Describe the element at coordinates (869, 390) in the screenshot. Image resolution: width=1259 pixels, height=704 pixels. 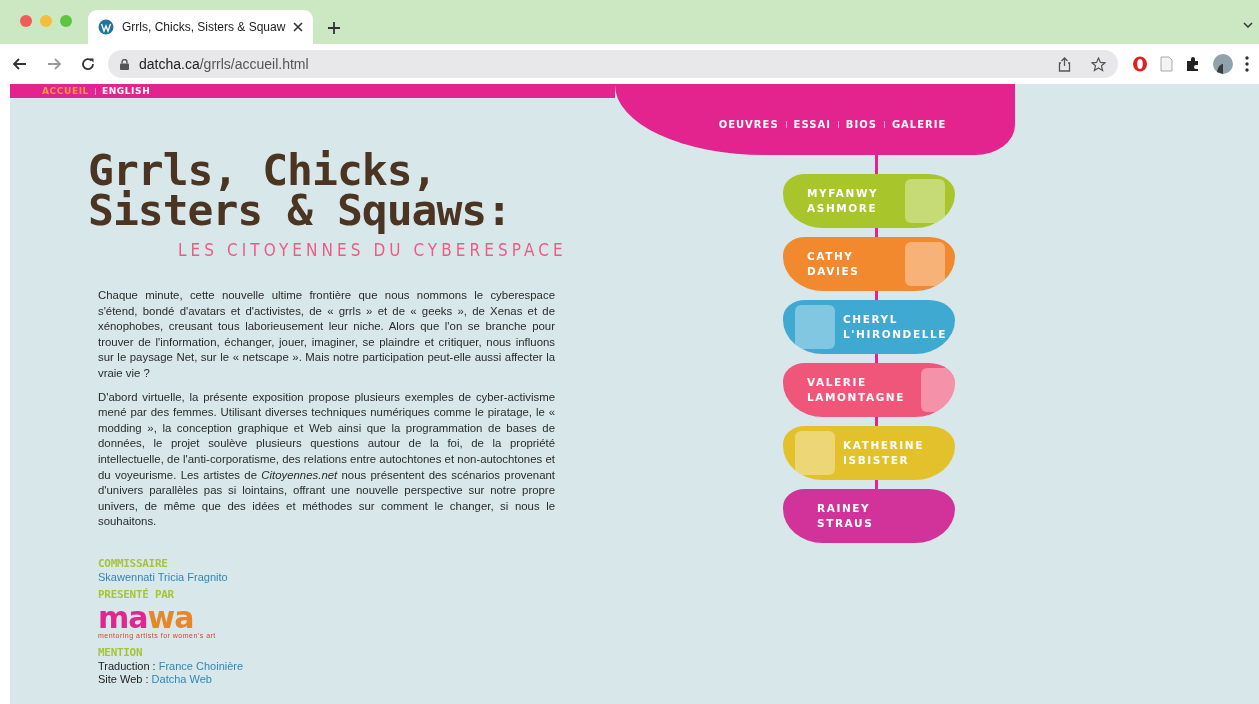
I see `artist-link: VALERIE LAMONTAGNE` at that location.